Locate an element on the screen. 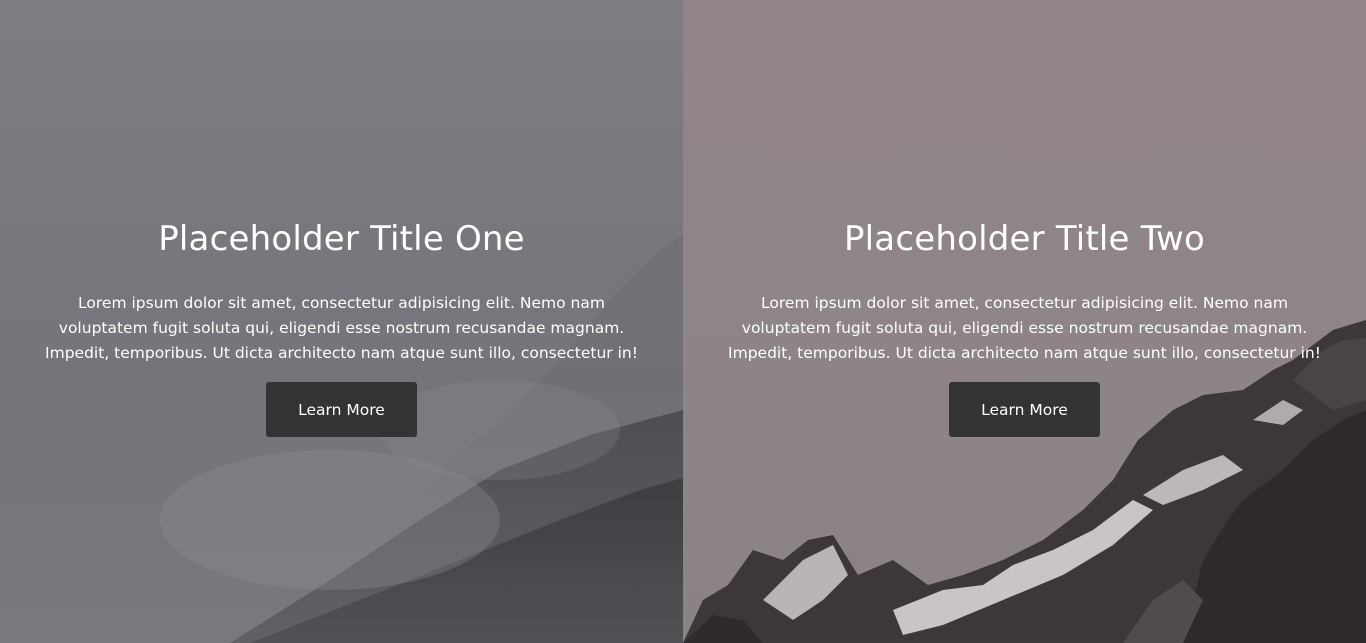 The height and width of the screenshot is (643, 1366). panel-title: Placeholder Title Two is located at coordinates (1024, 239).